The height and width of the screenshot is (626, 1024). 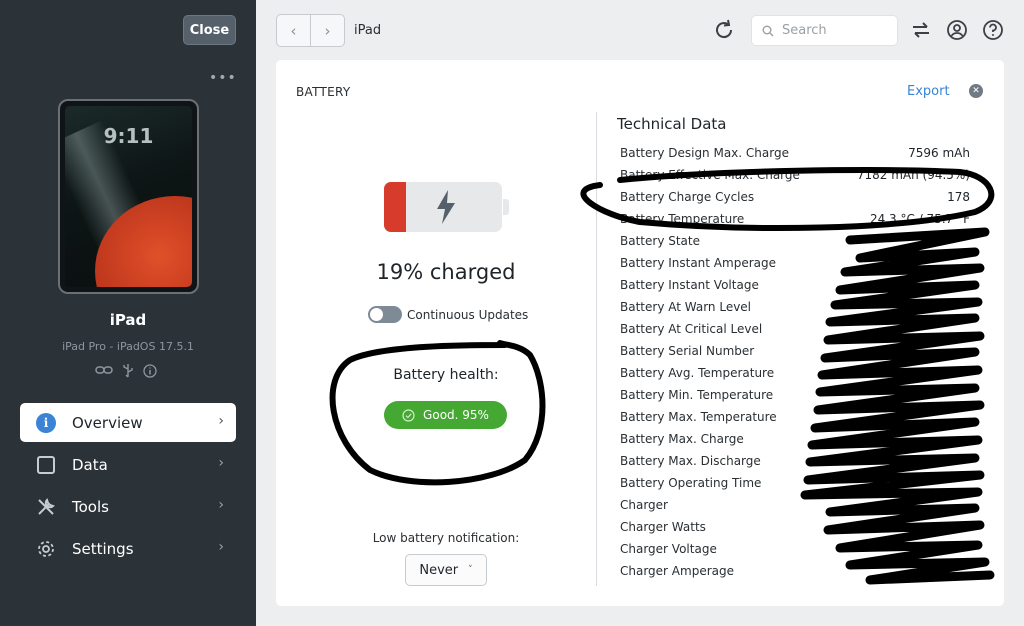 What do you see at coordinates (768, 30) in the screenshot?
I see `search-icon` at bounding box center [768, 30].